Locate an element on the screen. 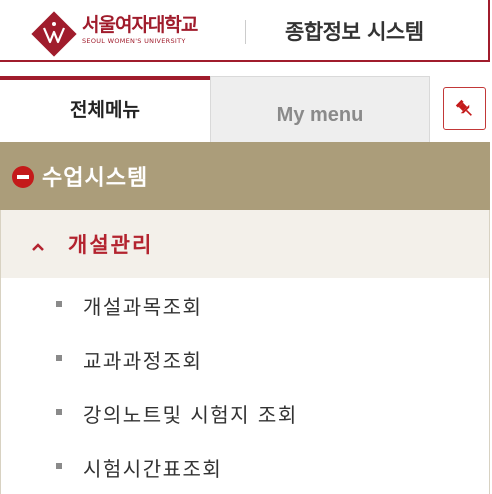 The image size is (492, 494). pin-menu-button is located at coordinates (464, 108).